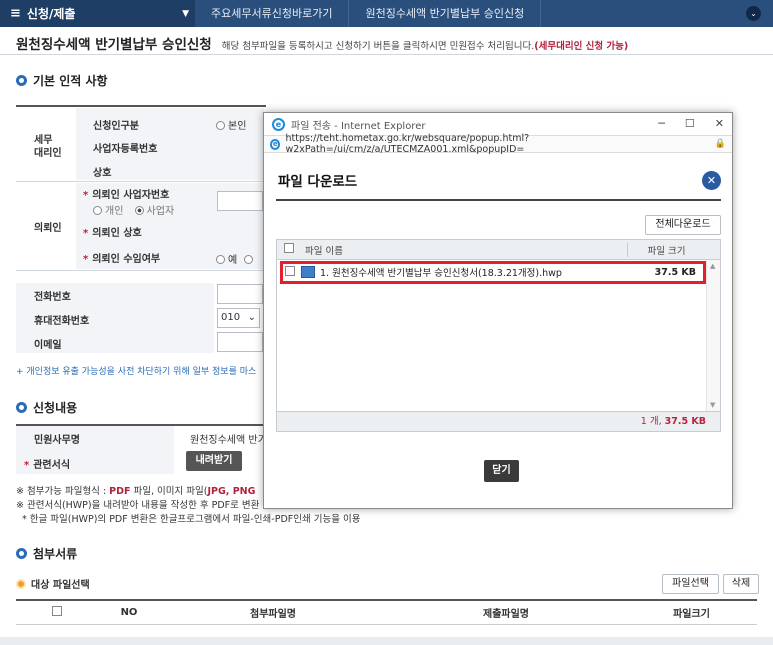 The width and height of the screenshot is (773, 645). I want to click on privacy-note: + 개인정보 유출 가능성을 사전 차단하기 위해 일부 정보를 마스, so click(136, 372).